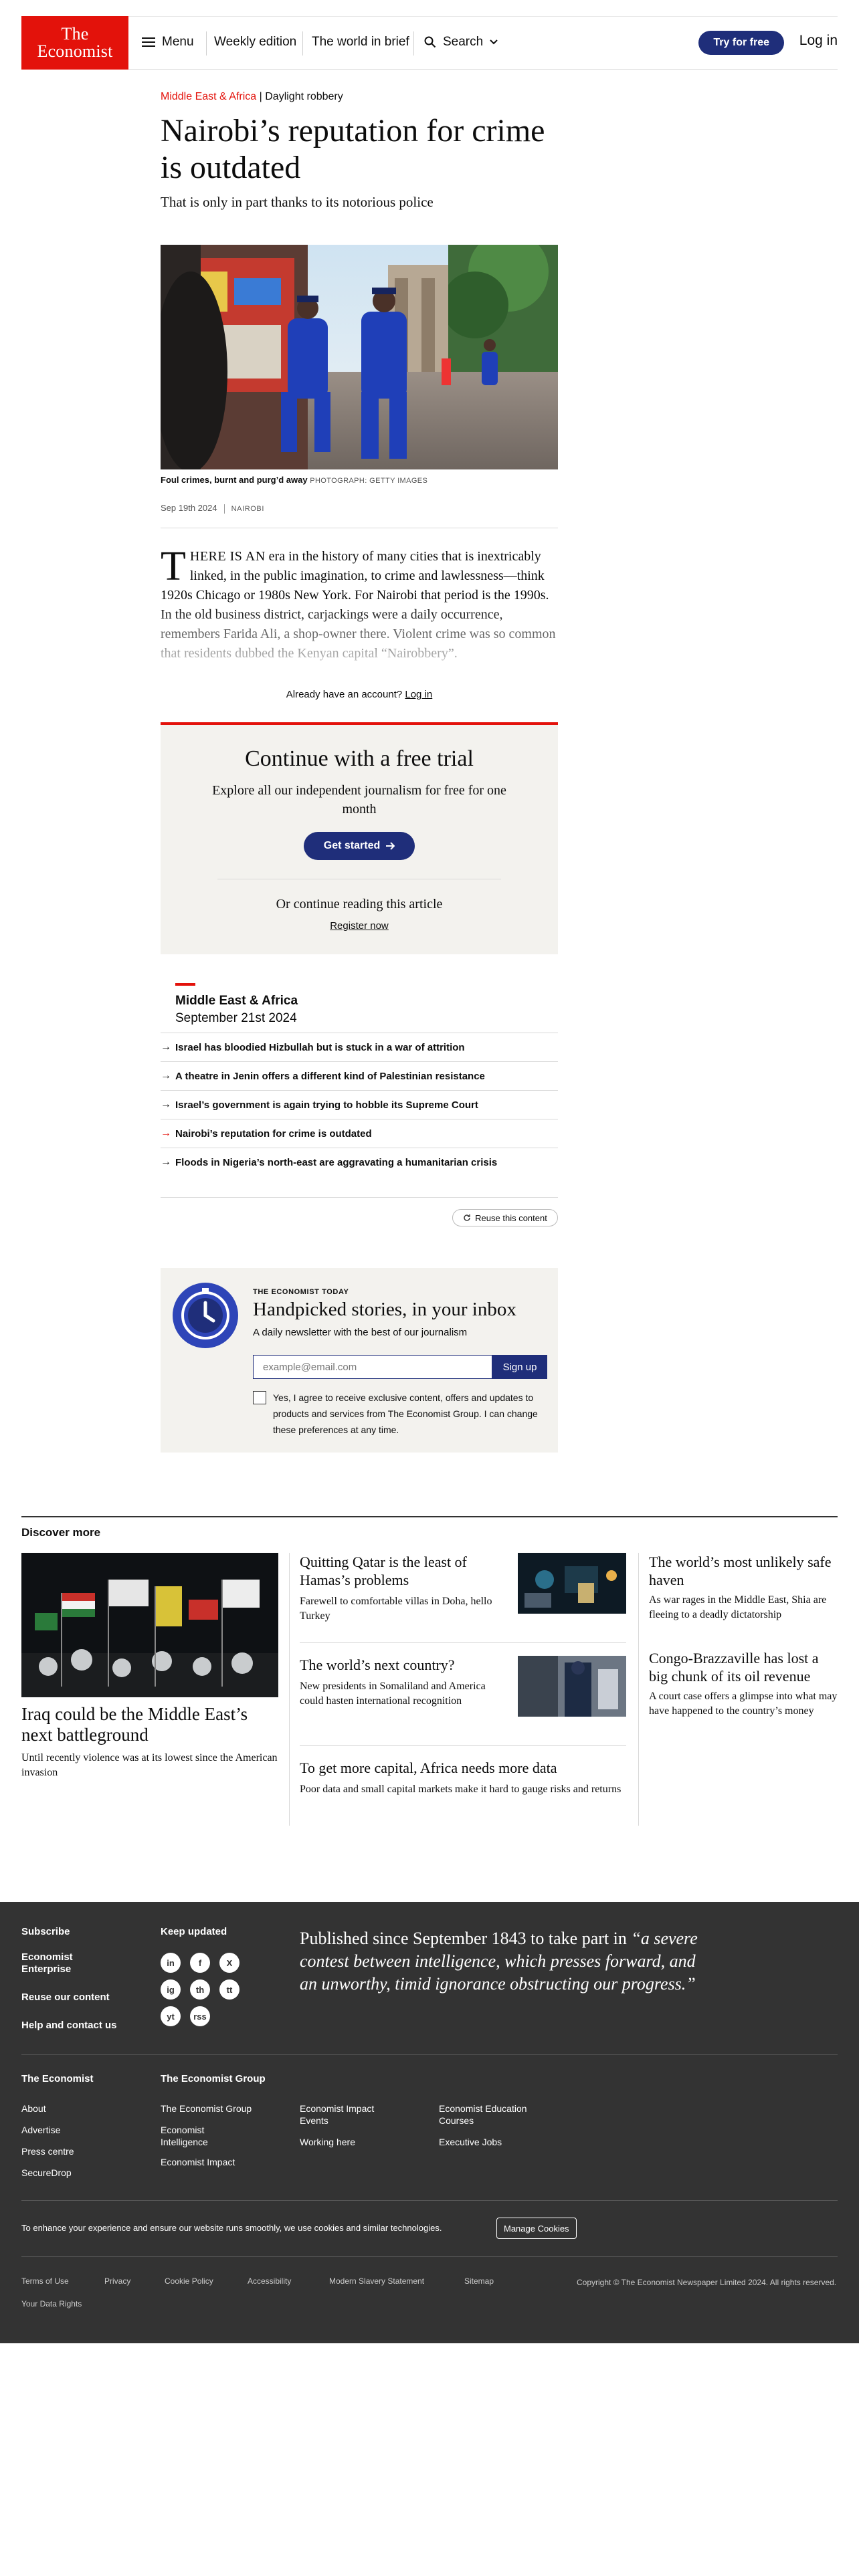 The image size is (859, 2576). Describe the element at coordinates (207, 43) in the screenshot. I see `nav-divider` at that location.